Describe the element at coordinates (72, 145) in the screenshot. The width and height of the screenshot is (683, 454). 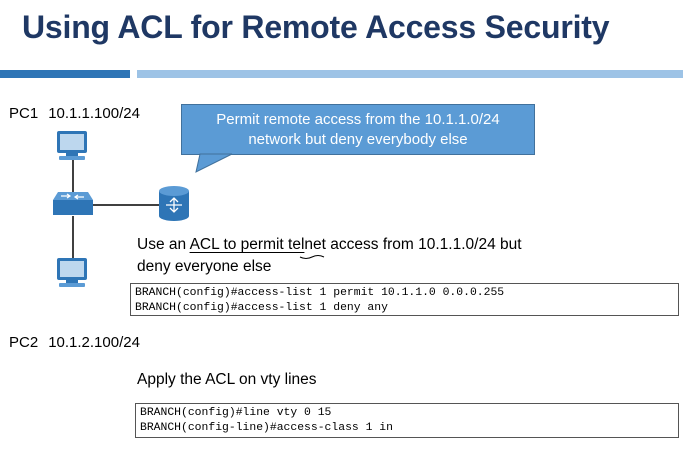
I see `pc1-computer-icon` at that location.